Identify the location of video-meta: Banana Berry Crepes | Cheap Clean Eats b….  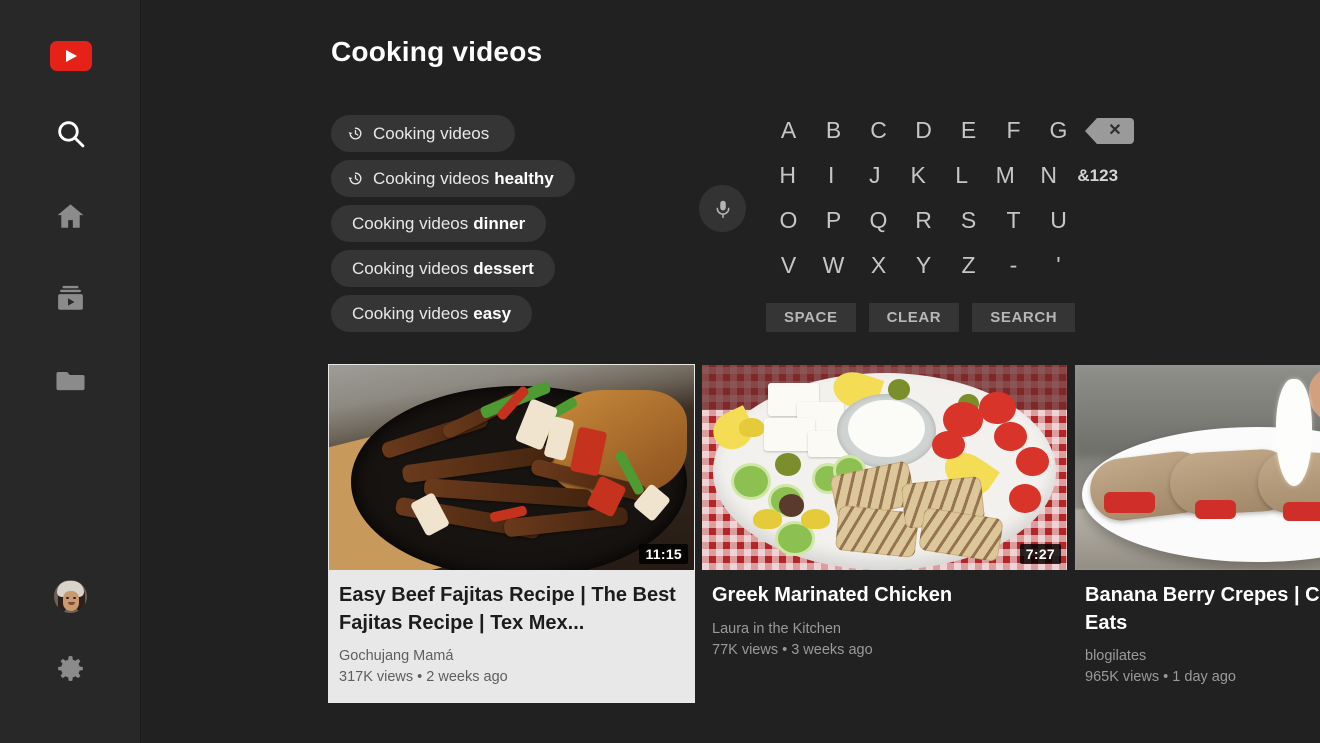
(1197, 636).